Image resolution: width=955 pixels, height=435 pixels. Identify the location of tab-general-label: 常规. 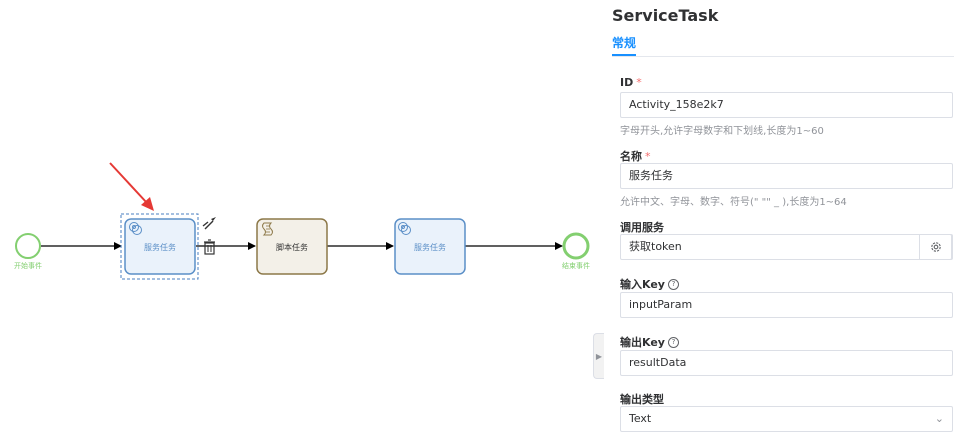
(624, 43).